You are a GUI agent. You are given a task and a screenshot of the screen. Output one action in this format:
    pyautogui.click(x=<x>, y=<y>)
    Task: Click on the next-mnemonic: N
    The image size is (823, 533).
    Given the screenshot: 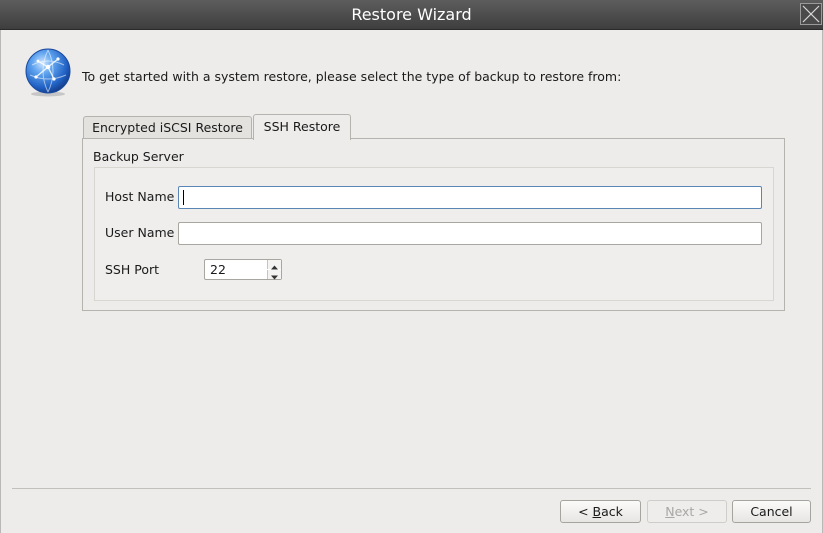 What is the action you would take?
    pyautogui.click(x=670, y=511)
    